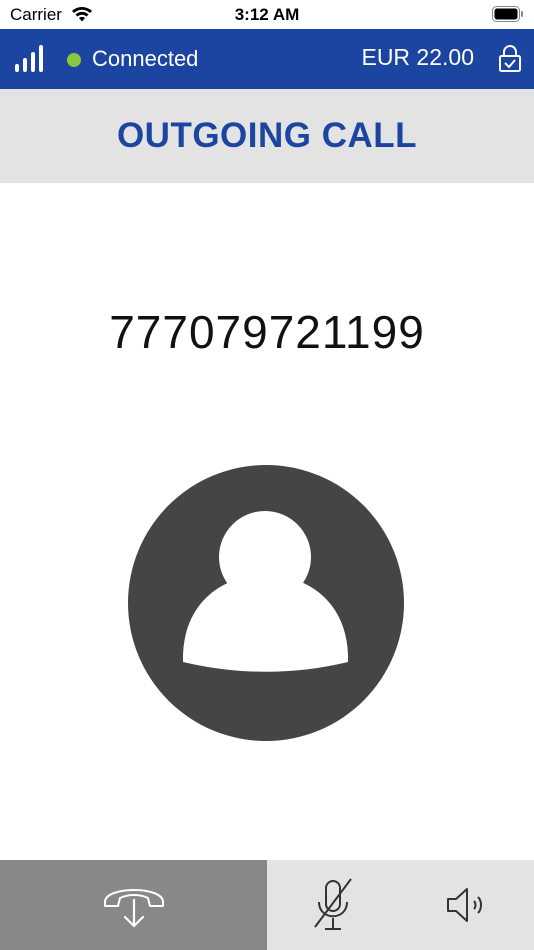 This screenshot has width=534, height=950. Describe the element at coordinates (133, 908) in the screenshot. I see `hangup-icon` at that location.